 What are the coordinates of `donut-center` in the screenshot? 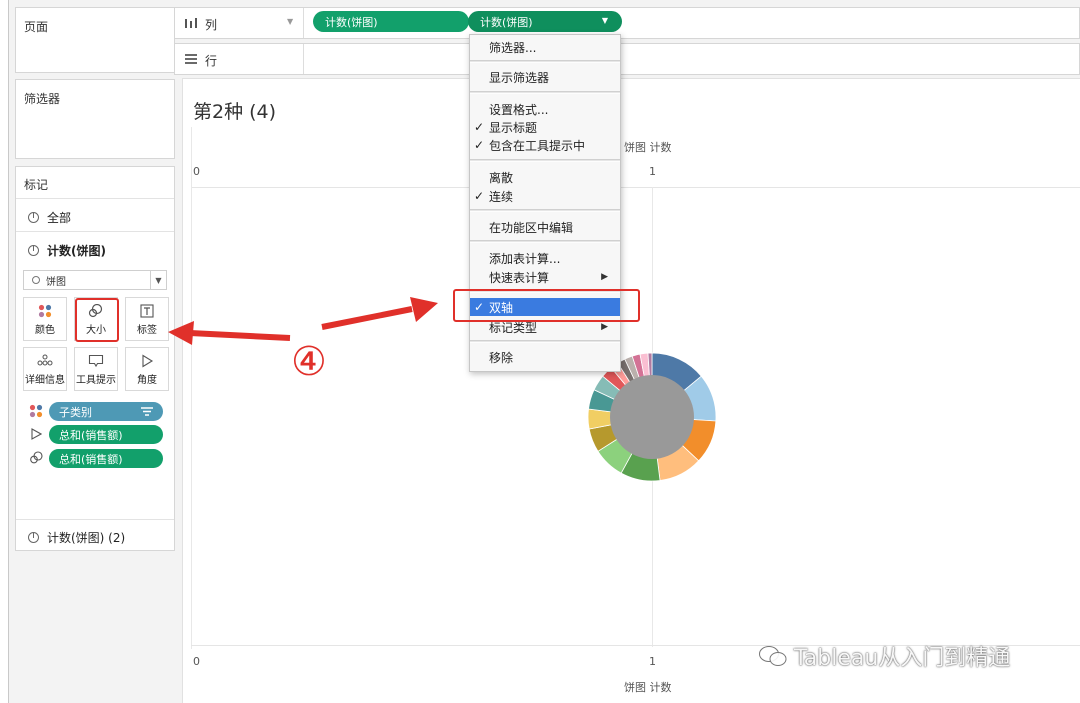 It's located at (652, 417).